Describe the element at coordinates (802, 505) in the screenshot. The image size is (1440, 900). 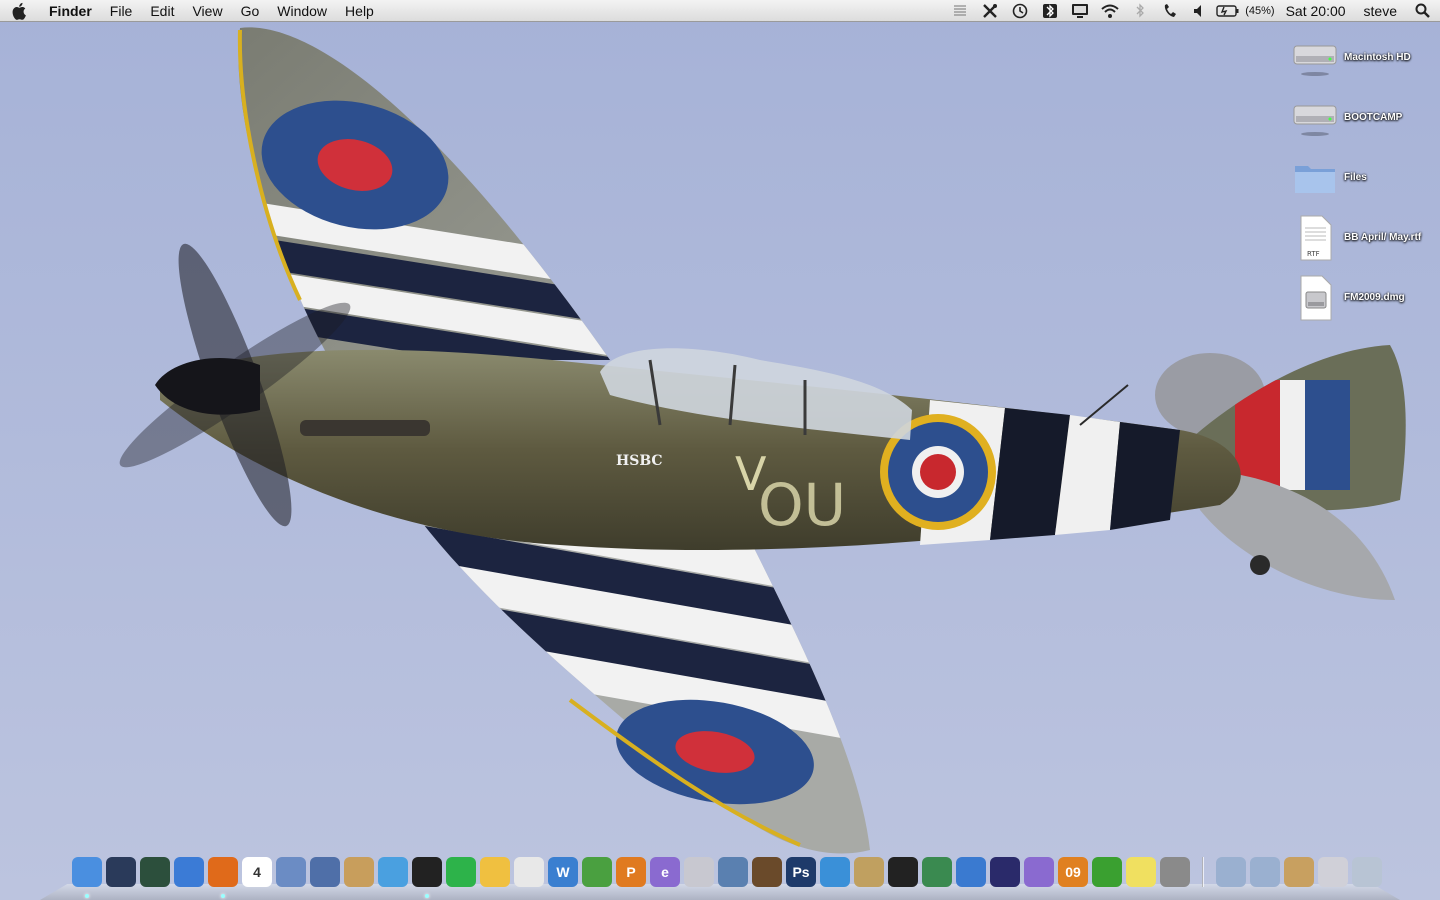
I see `svg-text: OU` at that location.